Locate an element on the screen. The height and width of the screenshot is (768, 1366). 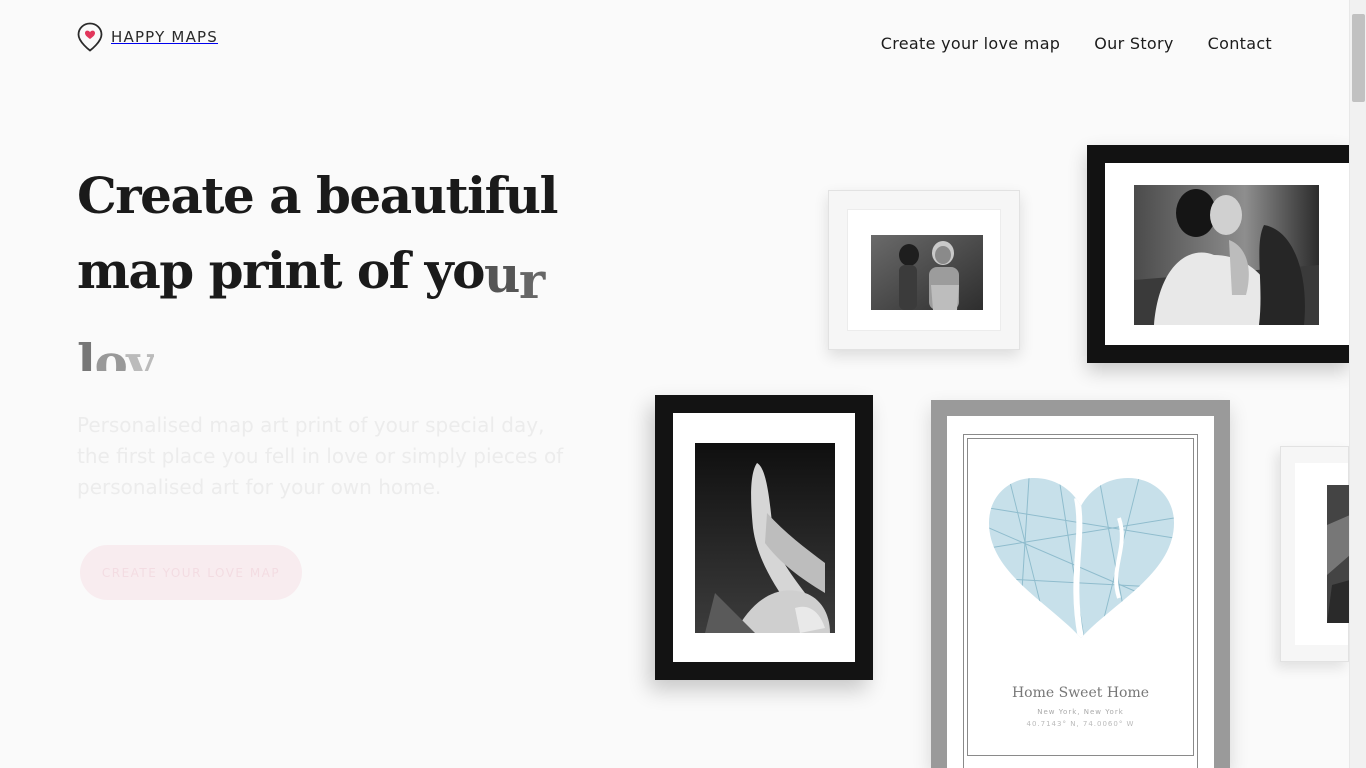
nav-create-love-map: Create your love map is located at coordinates (971, 43).